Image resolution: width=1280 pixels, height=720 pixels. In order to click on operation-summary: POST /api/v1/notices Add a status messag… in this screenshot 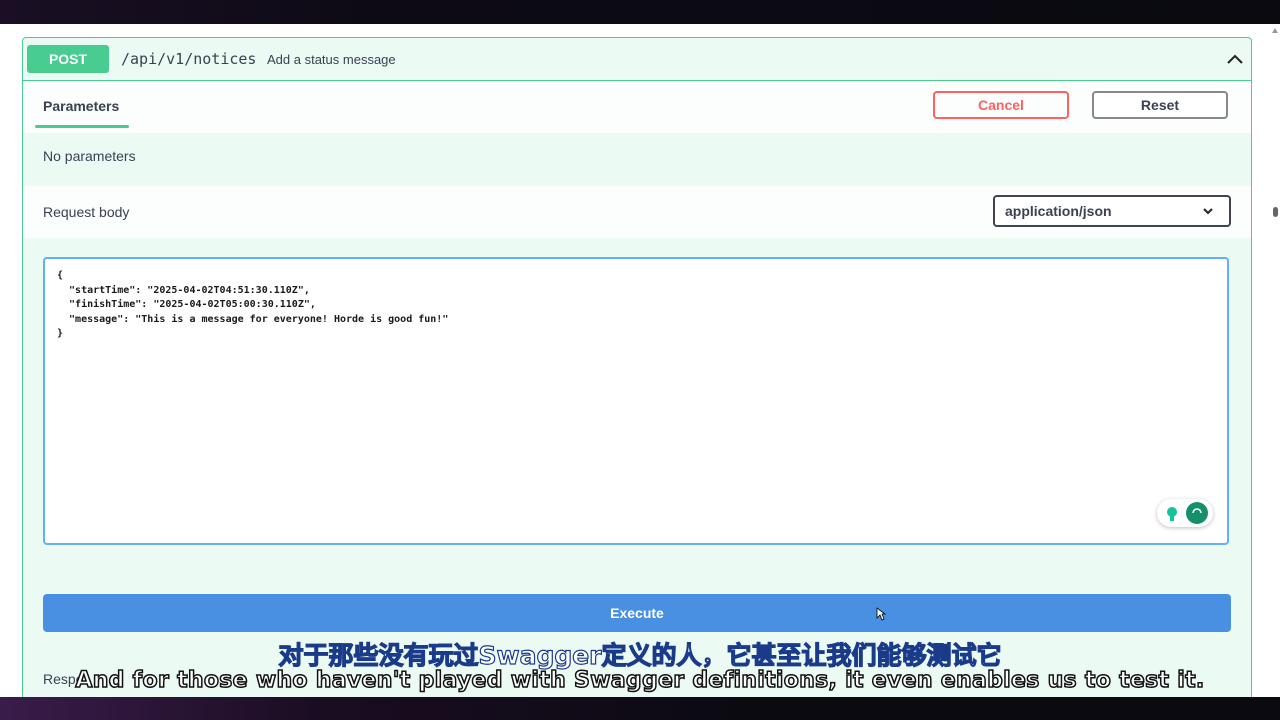, I will do `click(637, 59)`.